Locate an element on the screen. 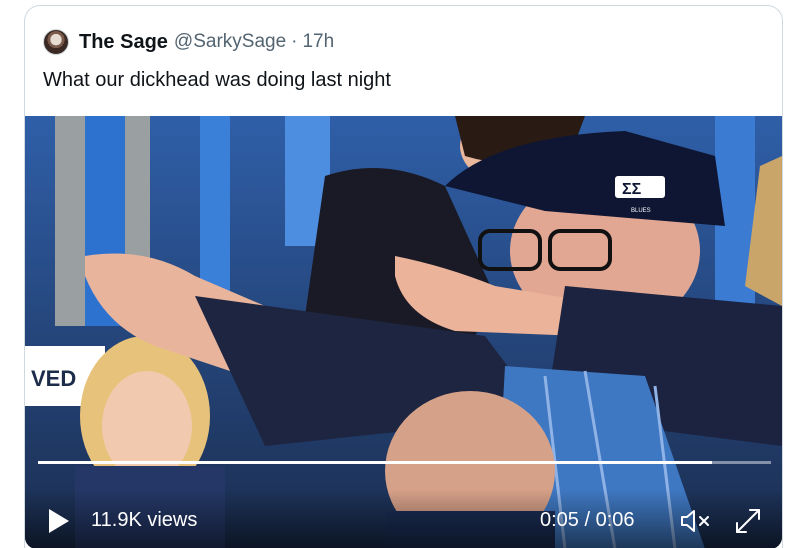 This screenshot has width=811, height=548. play-button is located at coordinates (59, 521).